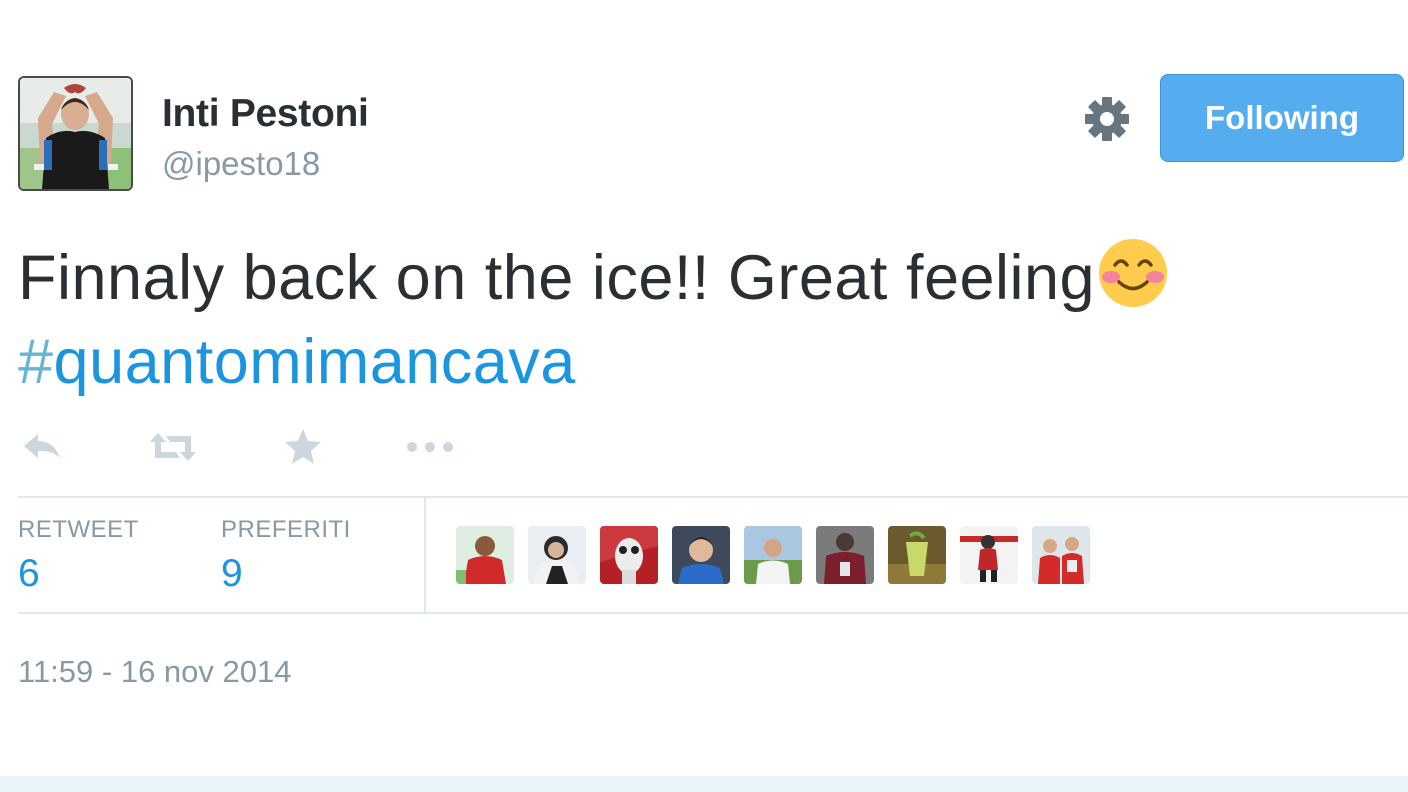 Image resolution: width=1408 pixels, height=792 pixels. Describe the element at coordinates (286, 530) in the screenshot. I see `favorites-stat-label: PREFERITI` at that location.